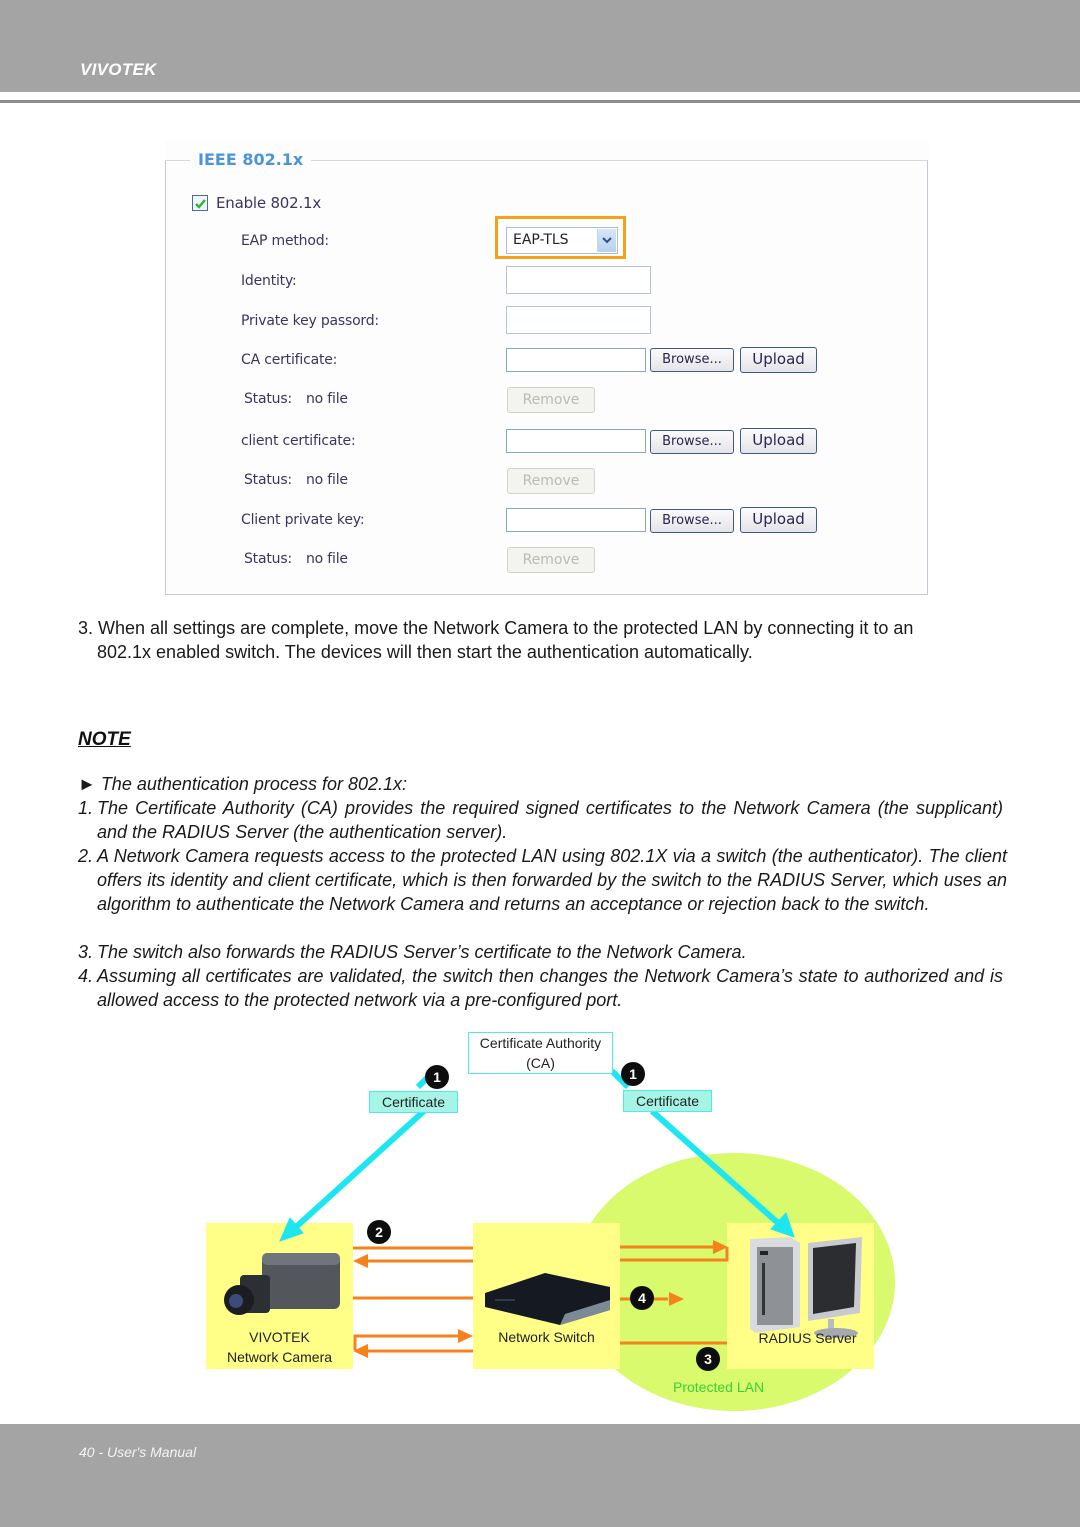 Image resolution: width=1080 pixels, height=1527 pixels. I want to click on camera-to-switch-identity, so click(406, 1342).